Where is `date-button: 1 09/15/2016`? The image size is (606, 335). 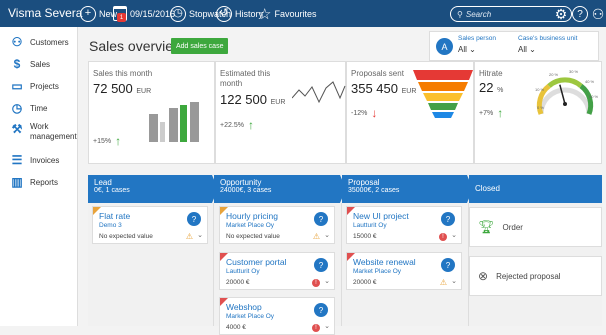
date-button: 1 09/15/2016 is located at coordinates (144, 13).